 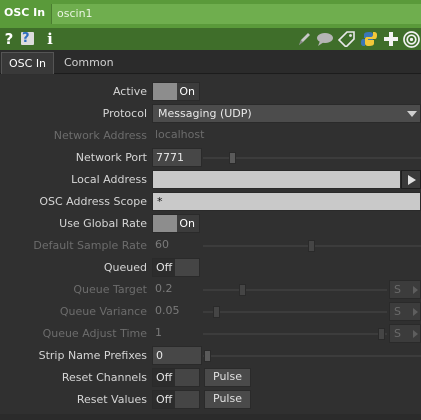 I want to click on param-queue-target: Queue Target 0.2 S, so click(x=210, y=290).